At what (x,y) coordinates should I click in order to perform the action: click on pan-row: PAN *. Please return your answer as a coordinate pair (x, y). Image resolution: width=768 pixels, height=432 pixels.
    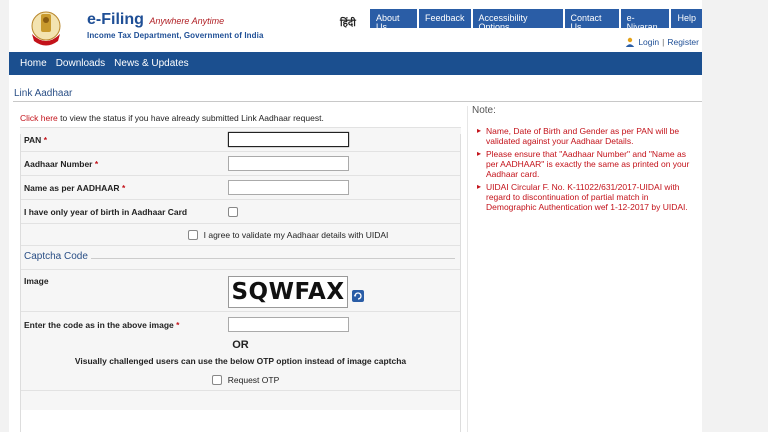
    Looking at the image, I should click on (240, 139).